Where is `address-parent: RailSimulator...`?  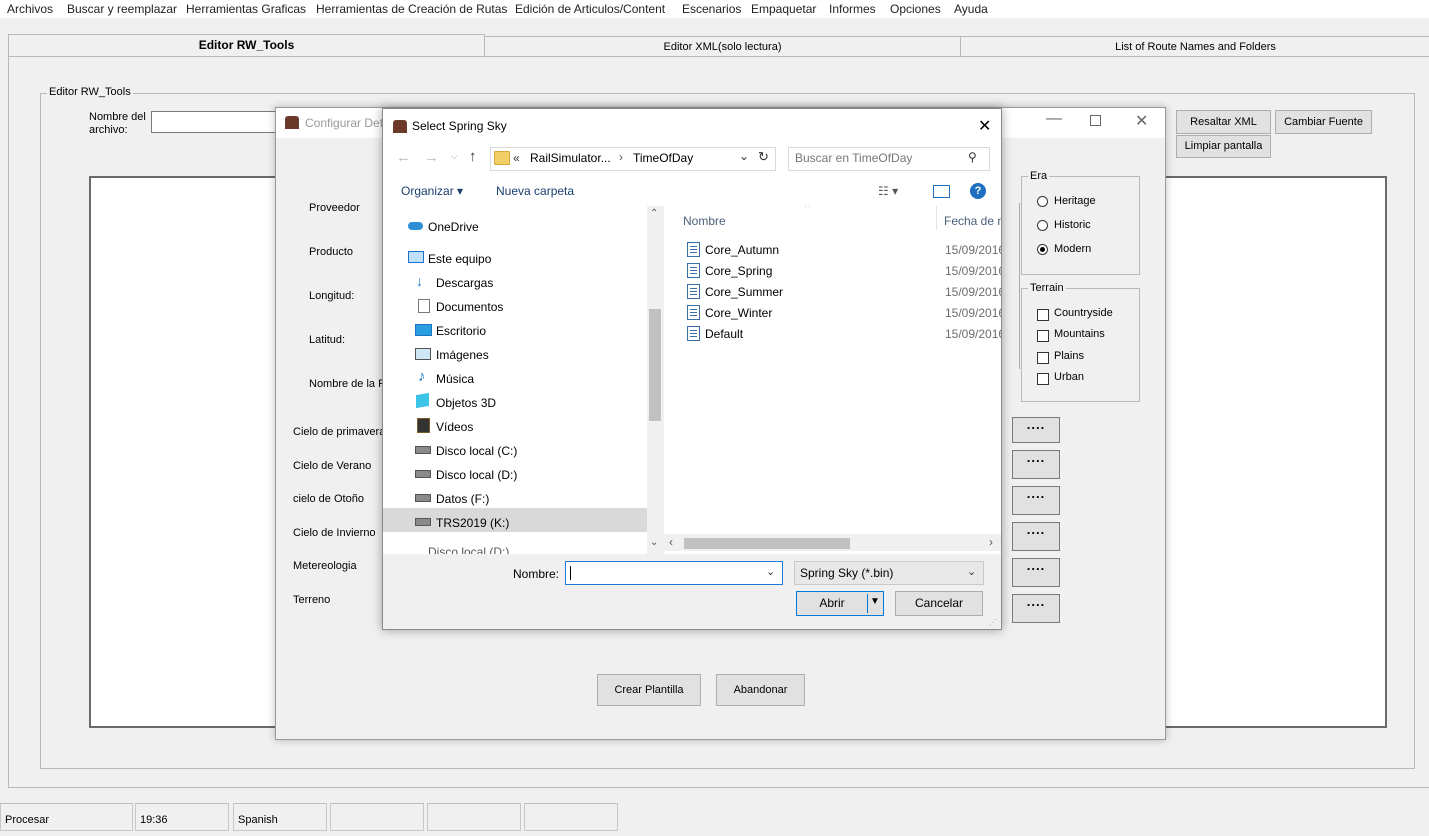
address-parent: RailSimulator... is located at coordinates (570, 158).